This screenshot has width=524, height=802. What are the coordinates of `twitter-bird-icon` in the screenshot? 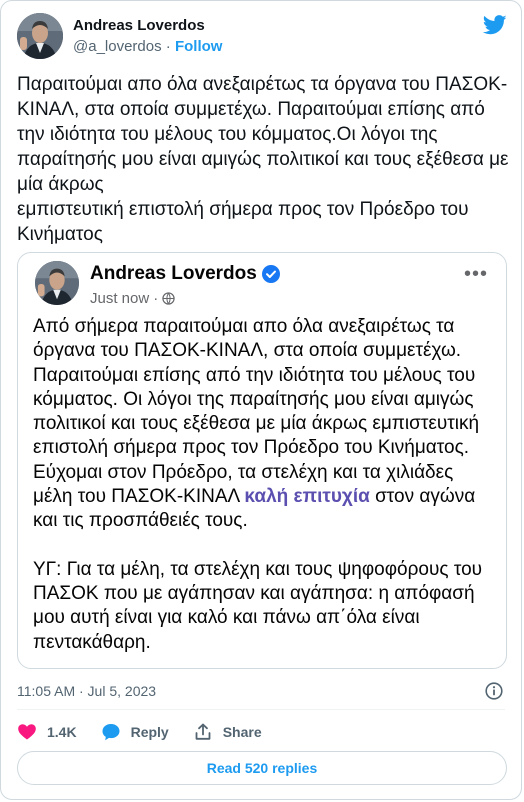 It's located at (495, 25).